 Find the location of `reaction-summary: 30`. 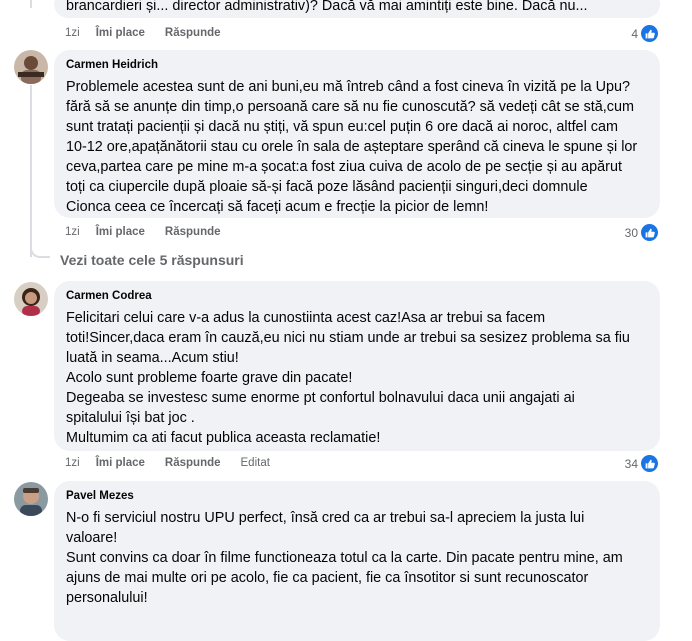

reaction-summary: 30 is located at coordinates (641, 232).